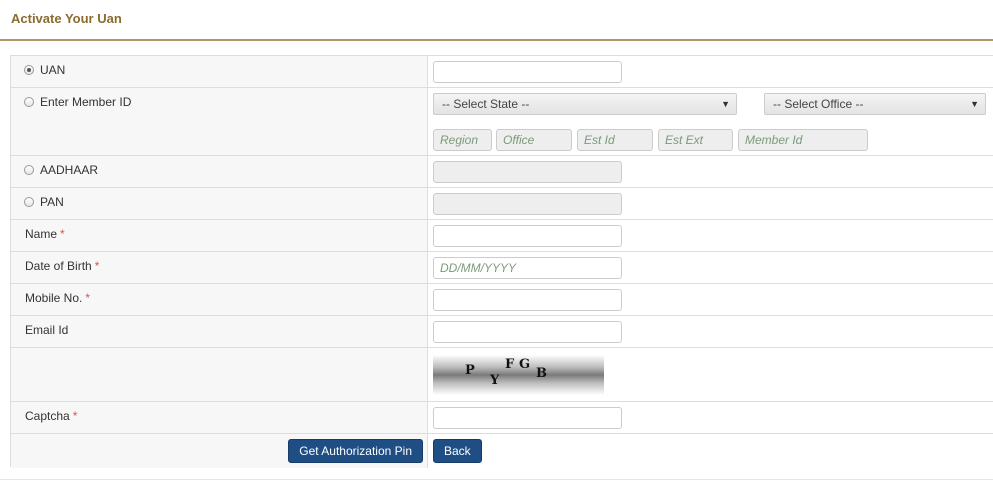 This screenshot has height=489, width=993. I want to click on office-select-value: -- Select Office --, so click(818, 104).